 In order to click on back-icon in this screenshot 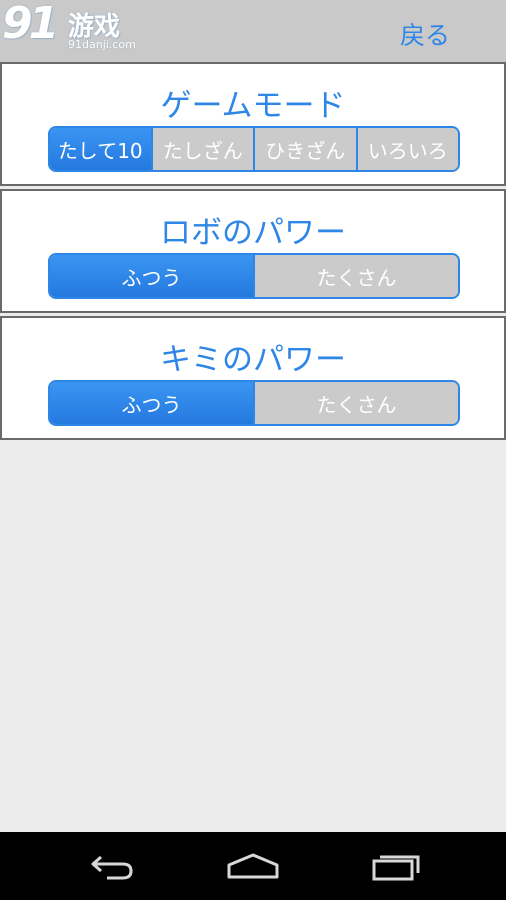, I will do `click(112, 867)`.